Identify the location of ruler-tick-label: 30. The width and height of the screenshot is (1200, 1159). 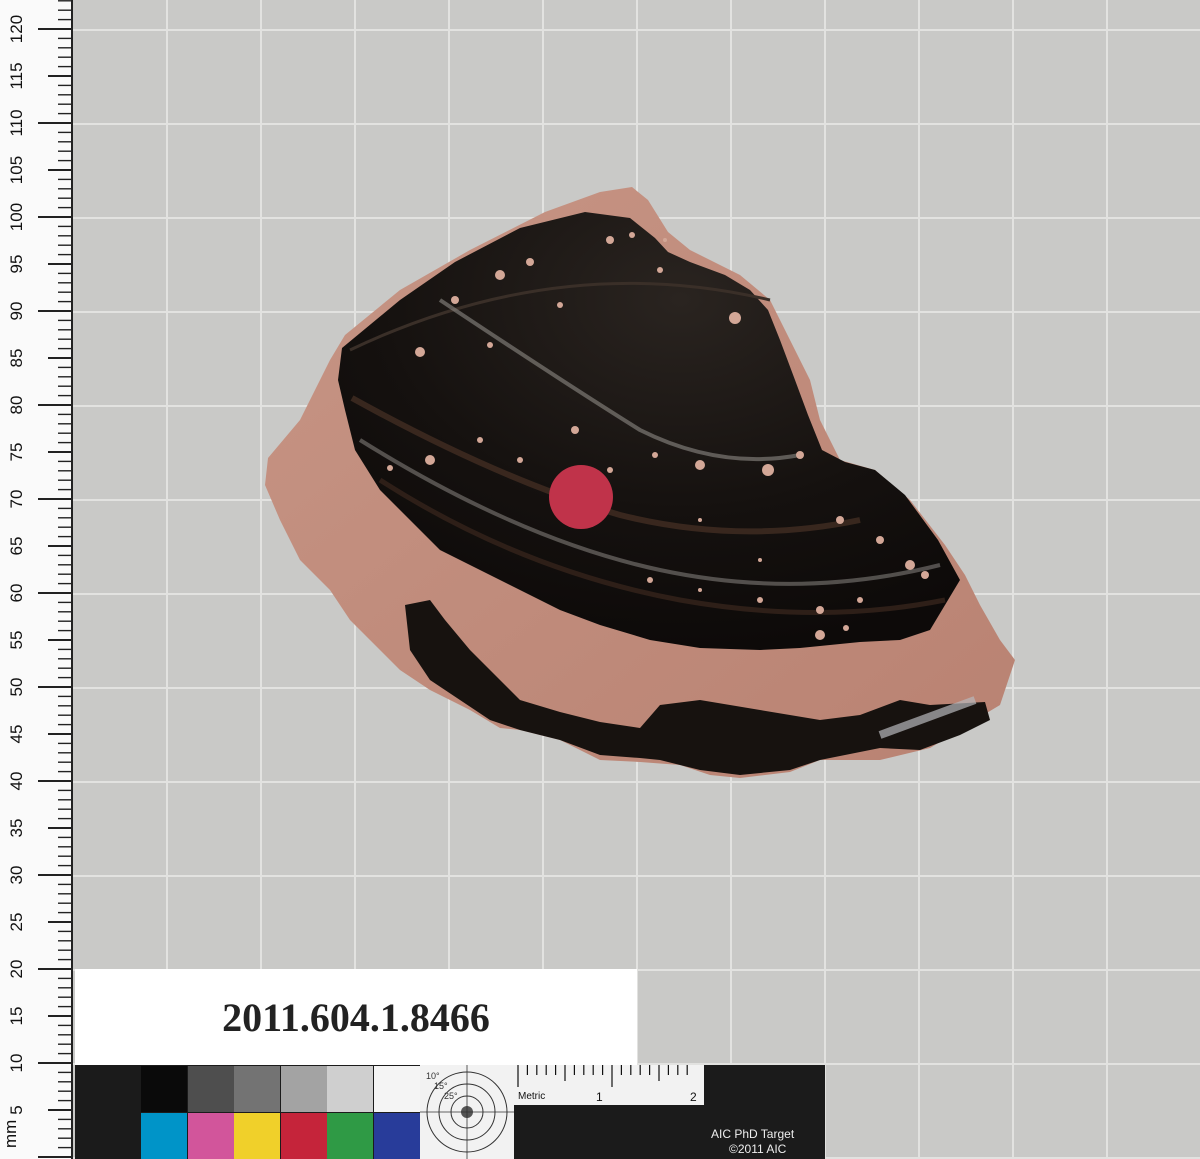
(16, 875).